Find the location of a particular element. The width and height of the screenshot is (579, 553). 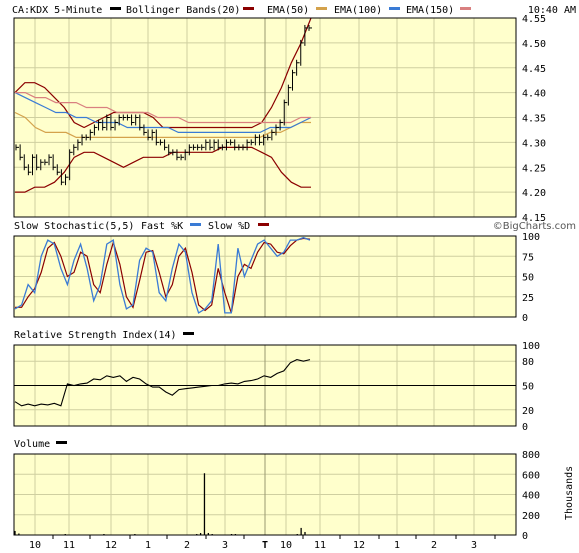

price-ytick-label: 4.20 is located at coordinates (534, 193).